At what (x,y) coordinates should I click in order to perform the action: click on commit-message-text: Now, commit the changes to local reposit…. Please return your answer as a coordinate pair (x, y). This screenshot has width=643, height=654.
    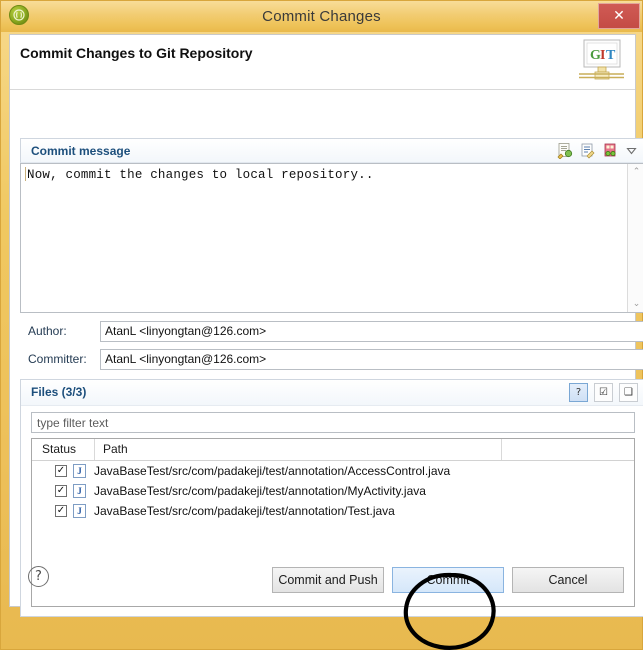
    Looking at the image, I should click on (200, 175).